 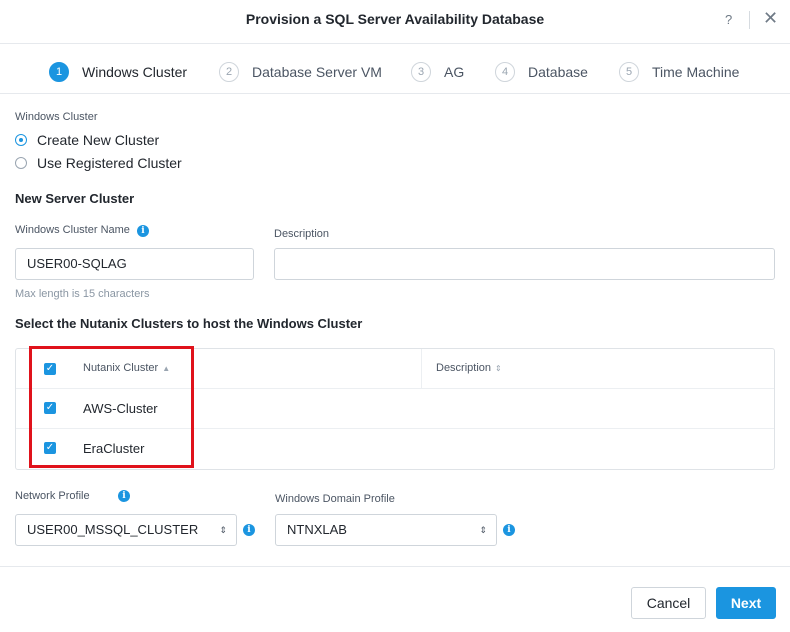 I want to click on windows-cluster-label: Windows Cluster, so click(x=56, y=117).